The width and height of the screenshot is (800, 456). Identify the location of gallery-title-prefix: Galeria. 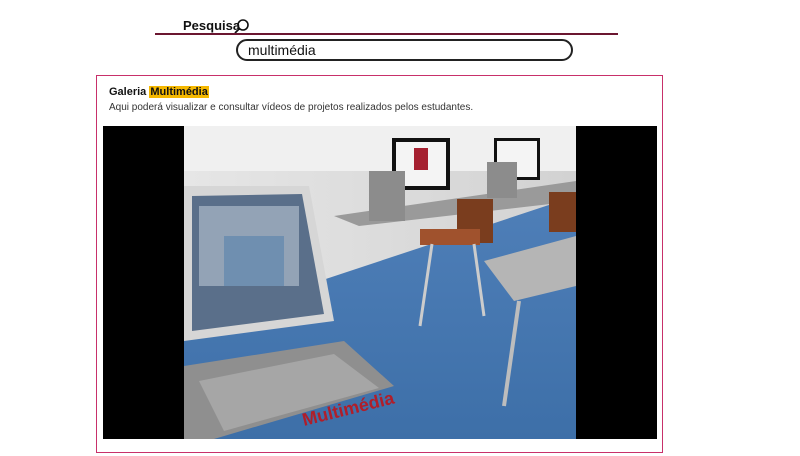
(128, 92).